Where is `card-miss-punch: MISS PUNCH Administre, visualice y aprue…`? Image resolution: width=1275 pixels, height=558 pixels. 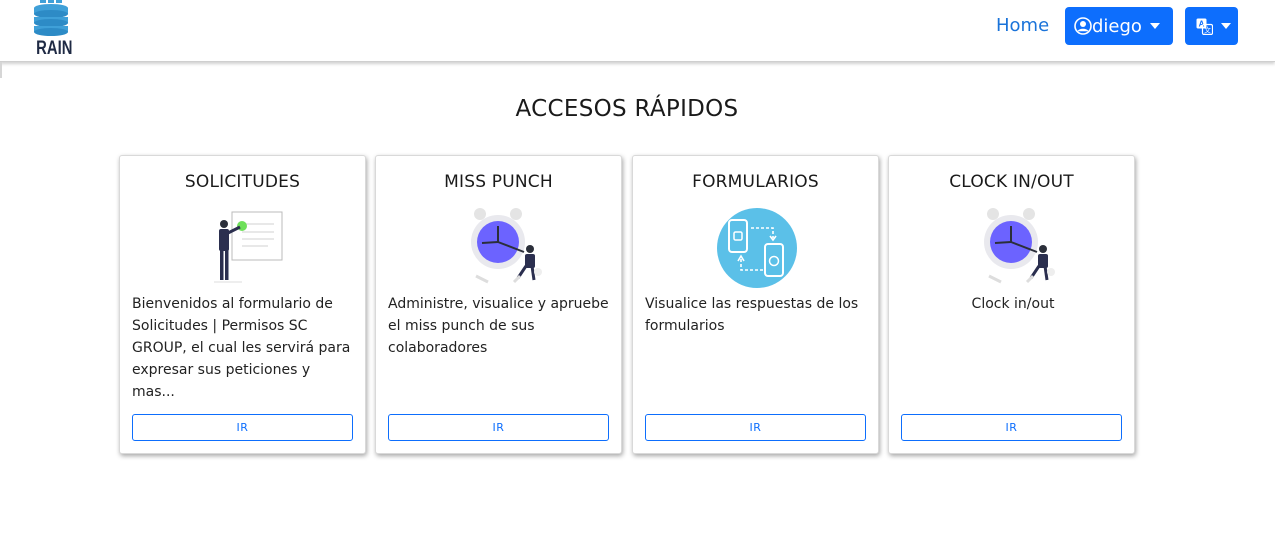
card-miss-punch: MISS PUNCH Administre, visualice y aprue… is located at coordinates (498, 304).